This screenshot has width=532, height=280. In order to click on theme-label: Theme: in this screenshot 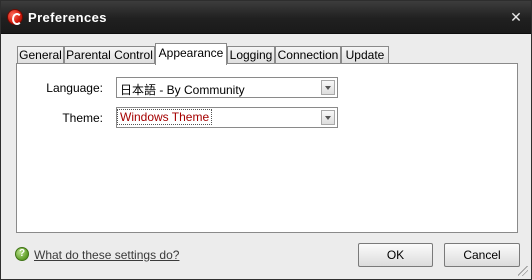, I will do `click(82, 118)`.